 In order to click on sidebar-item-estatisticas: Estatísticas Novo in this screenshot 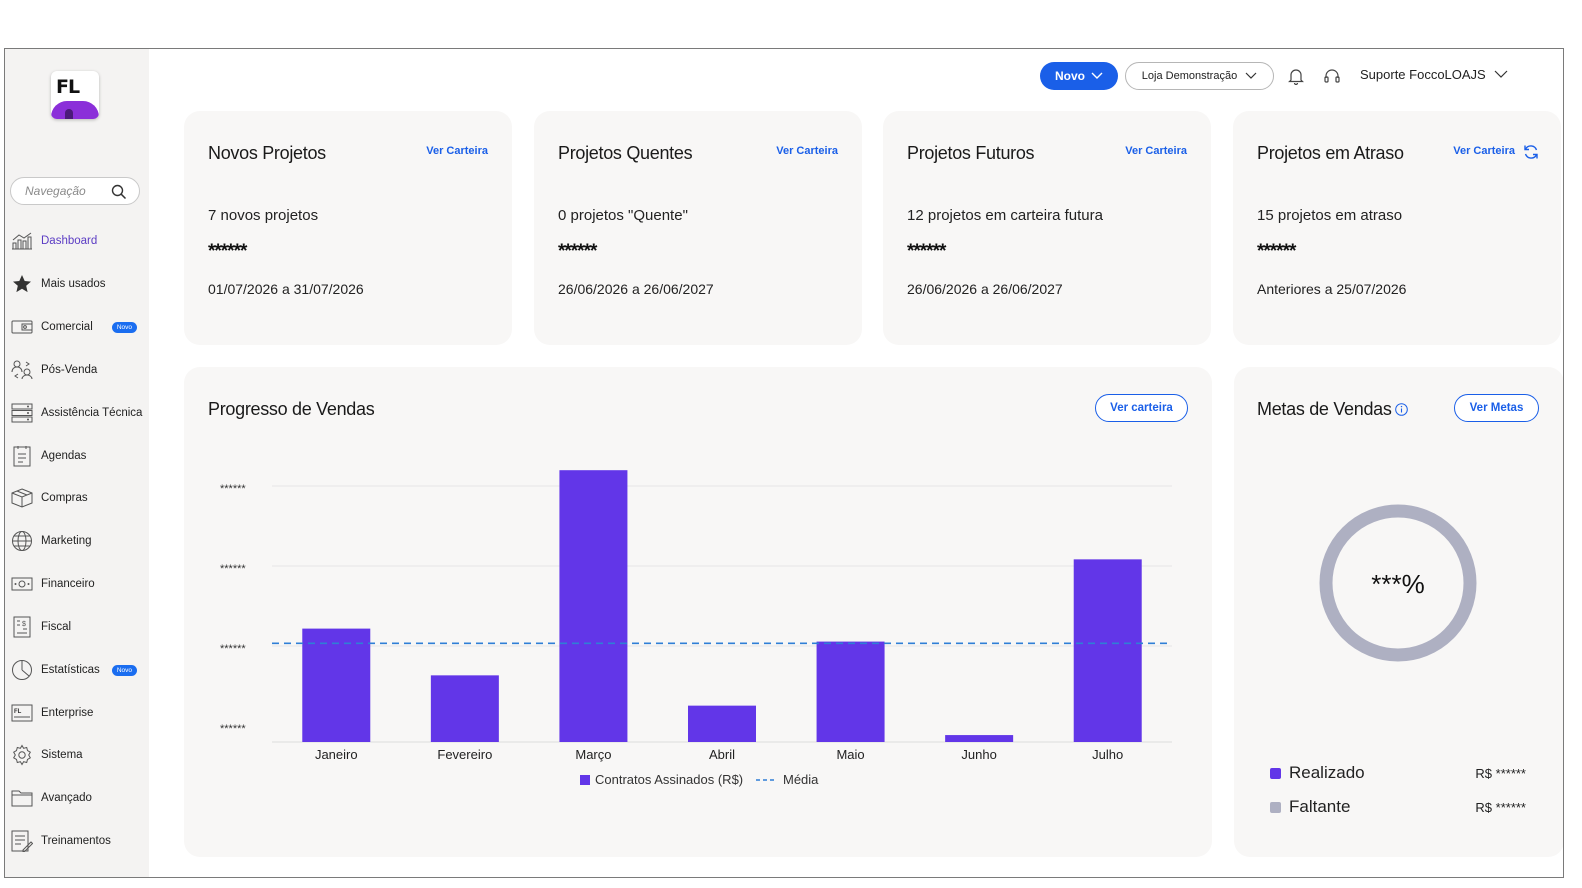, I will do `click(79, 670)`.